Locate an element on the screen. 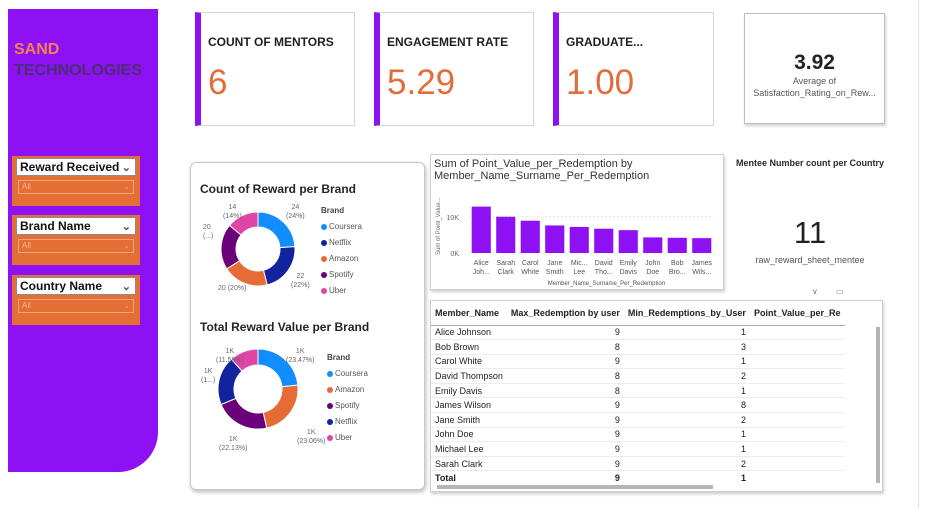 Image resolution: width=925 pixels, height=508 pixels. slicer-brand-name: Brand Name ⌄ All ⌄ is located at coordinates (76, 240).